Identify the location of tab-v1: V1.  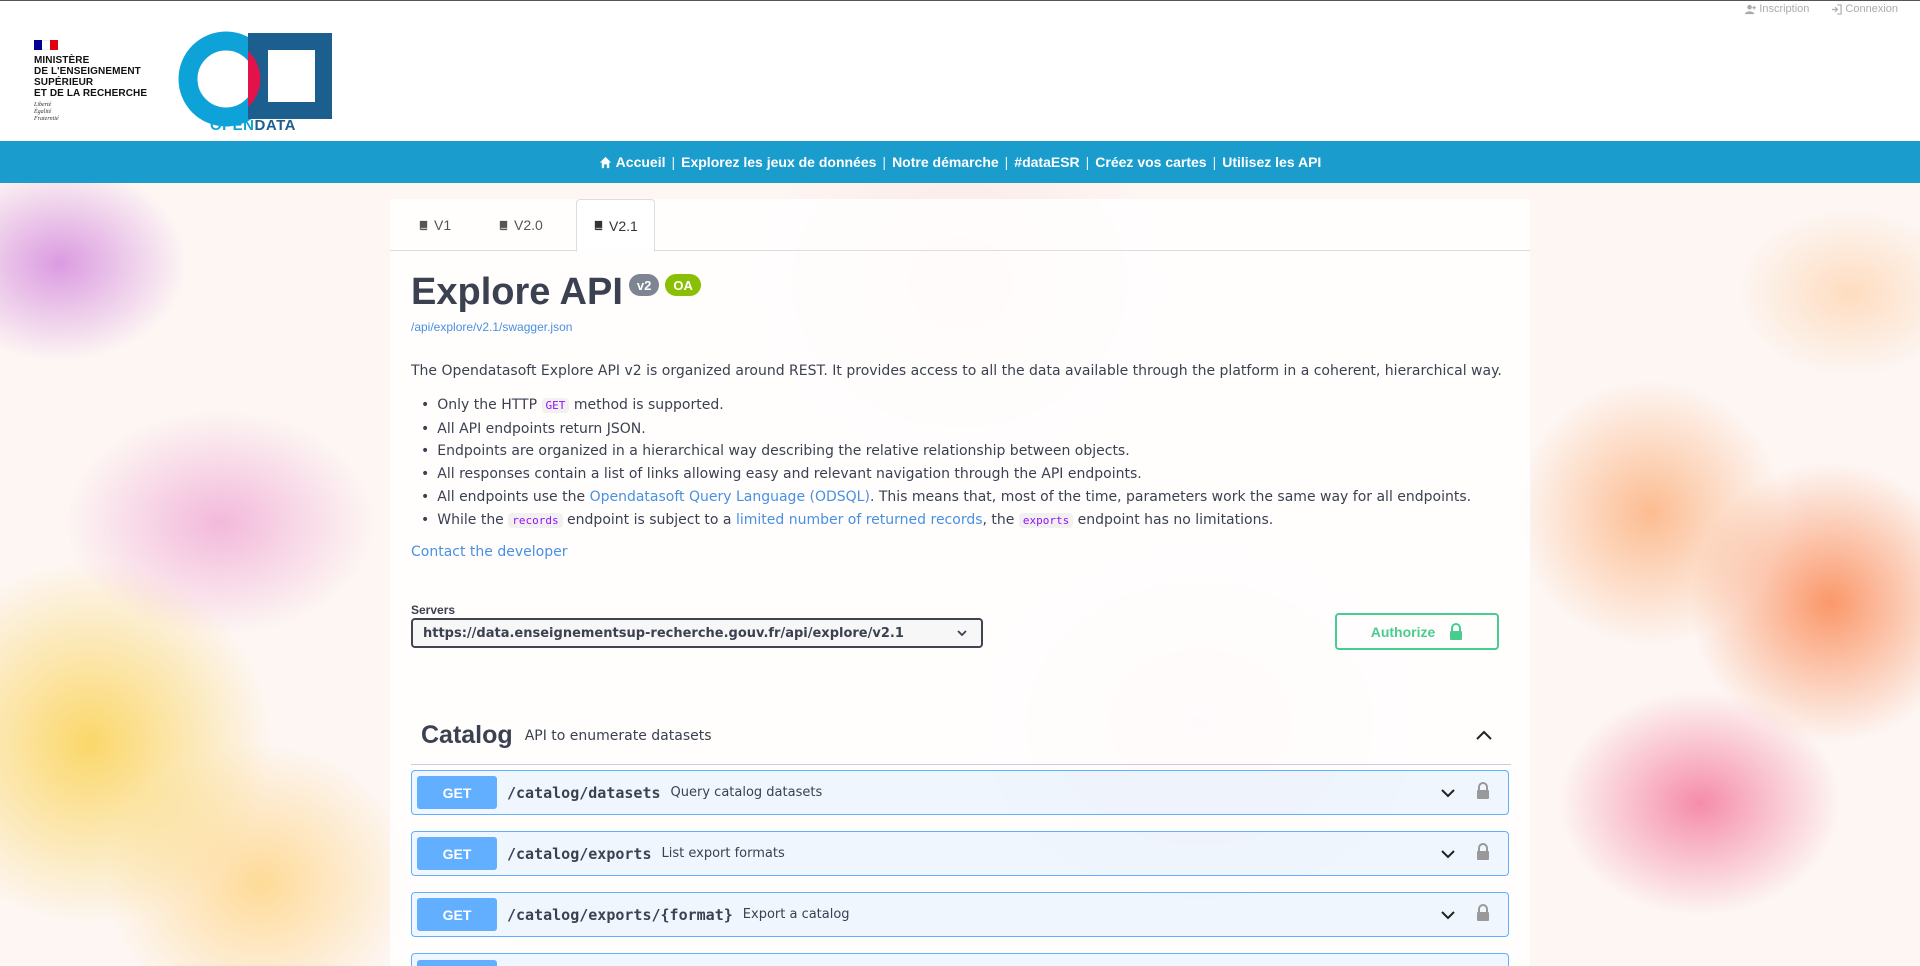
(434, 225).